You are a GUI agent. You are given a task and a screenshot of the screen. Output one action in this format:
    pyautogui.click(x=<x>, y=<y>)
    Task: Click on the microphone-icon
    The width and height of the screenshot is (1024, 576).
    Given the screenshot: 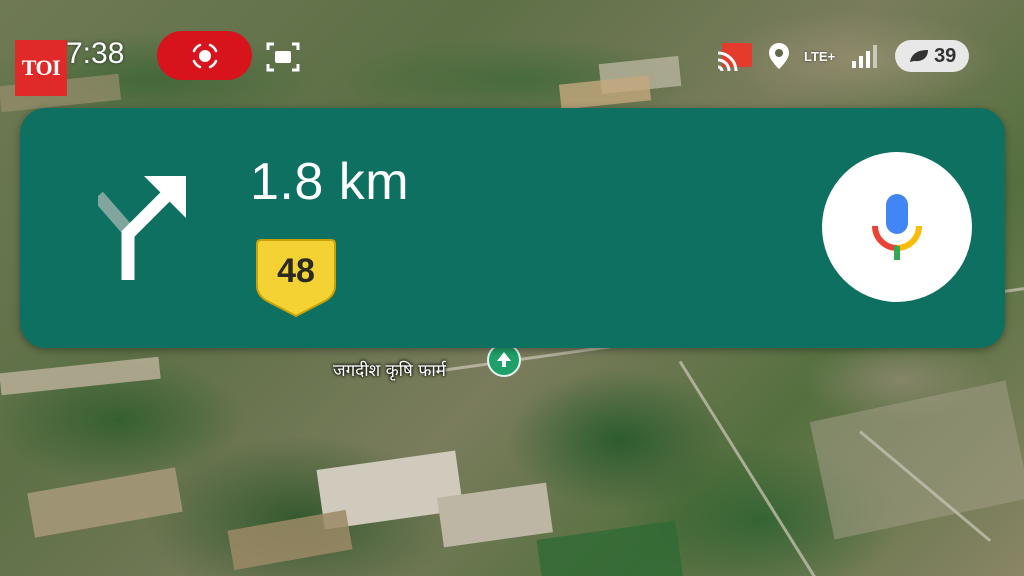 What is the action you would take?
    pyautogui.click(x=897, y=227)
    